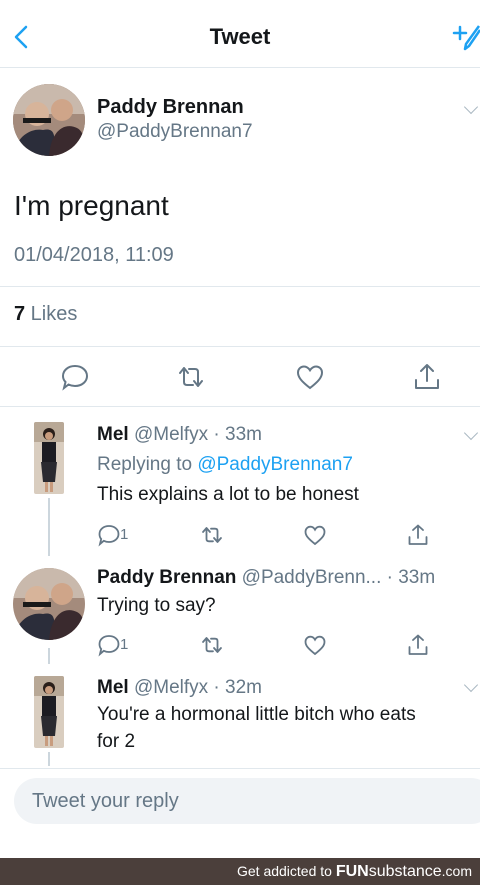 The width and height of the screenshot is (480, 885). I want to click on reply-time: · 32m, so click(235, 687).